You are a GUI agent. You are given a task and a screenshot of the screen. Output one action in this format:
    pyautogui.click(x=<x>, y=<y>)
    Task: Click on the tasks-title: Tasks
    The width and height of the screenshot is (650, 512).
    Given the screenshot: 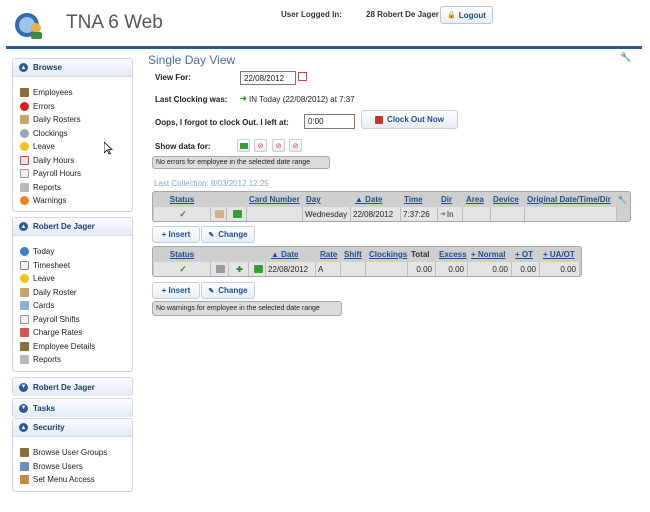 What is the action you would take?
    pyautogui.click(x=44, y=408)
    